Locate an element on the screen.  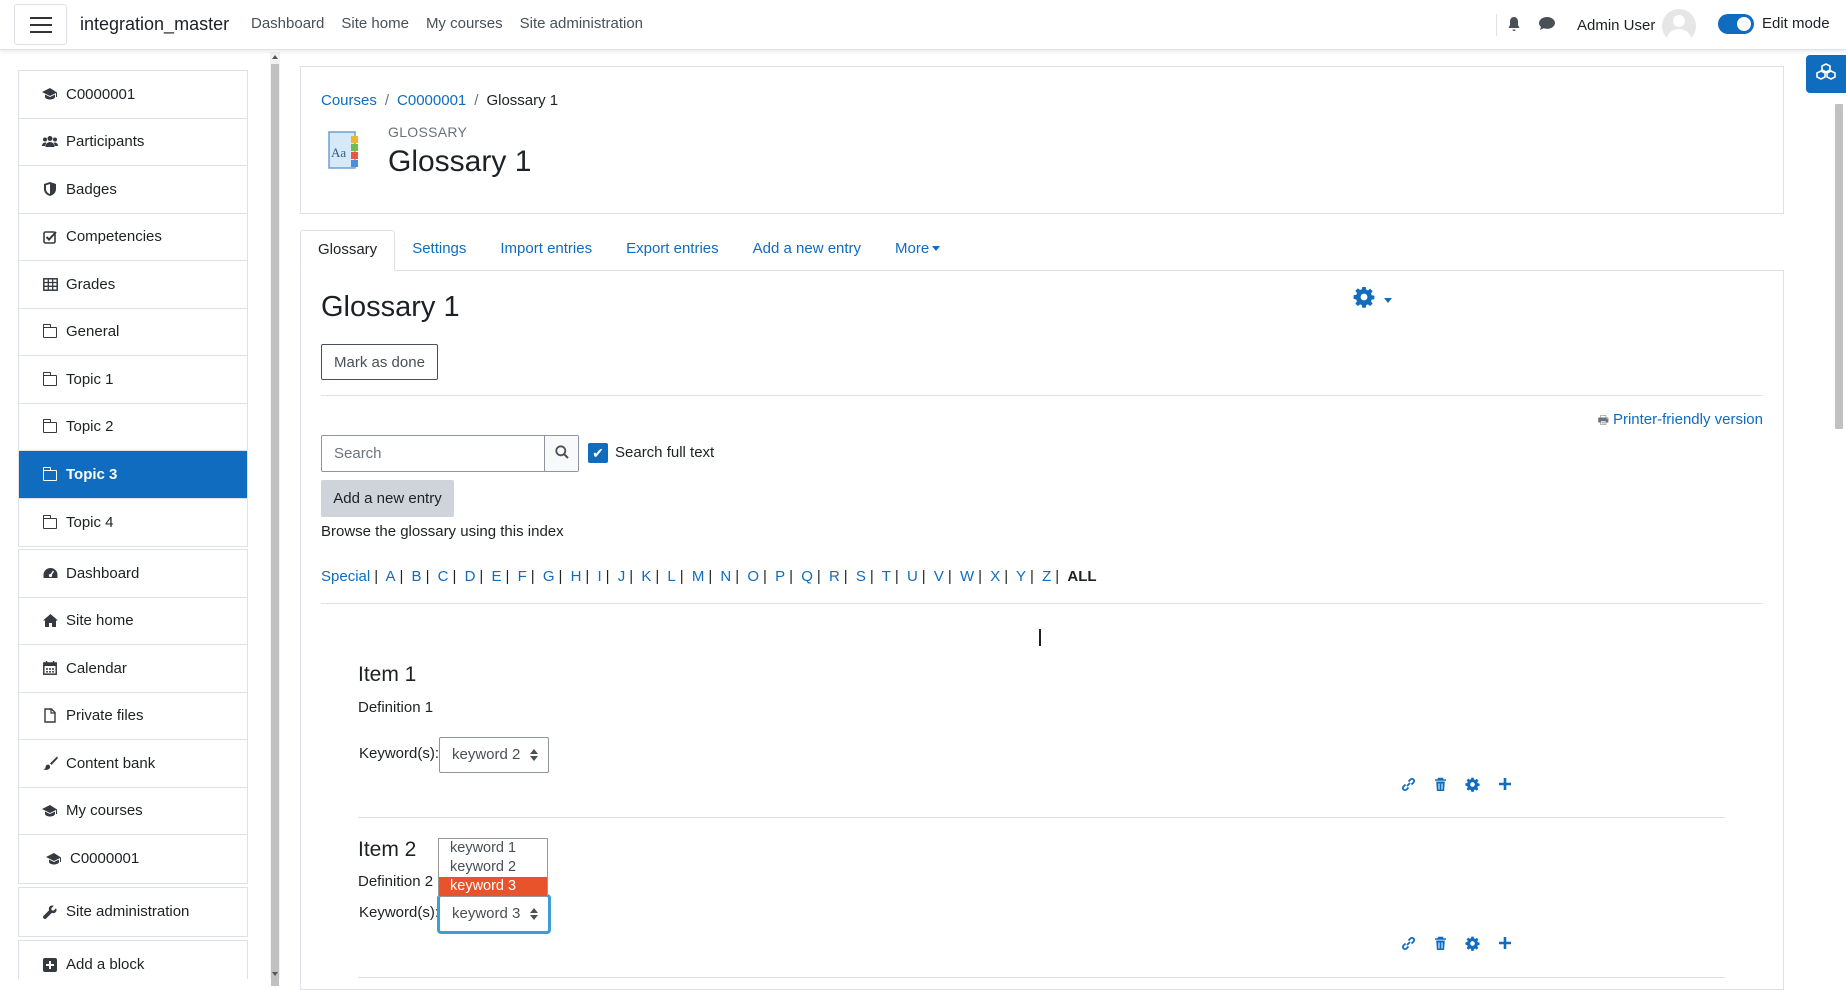
nav-my-courses-link: My courses is located at coordinates (464, 23).